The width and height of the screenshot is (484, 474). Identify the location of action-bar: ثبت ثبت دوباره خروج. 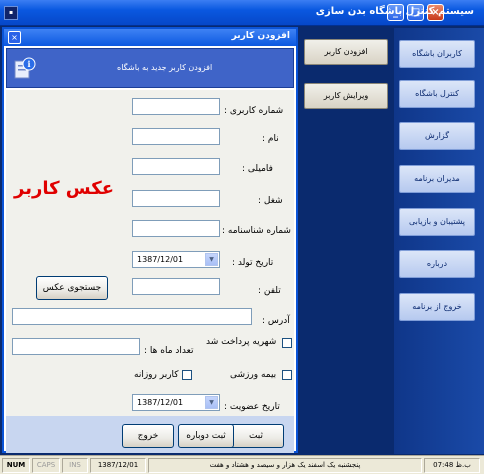
(150, 434).